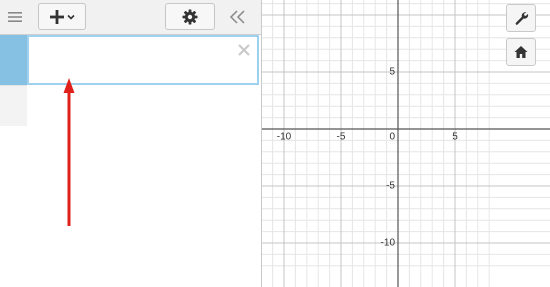  What do you see at coordinates (143, 60) in the screenshot?
I see `expression-input` at bounding box center [143, 60].